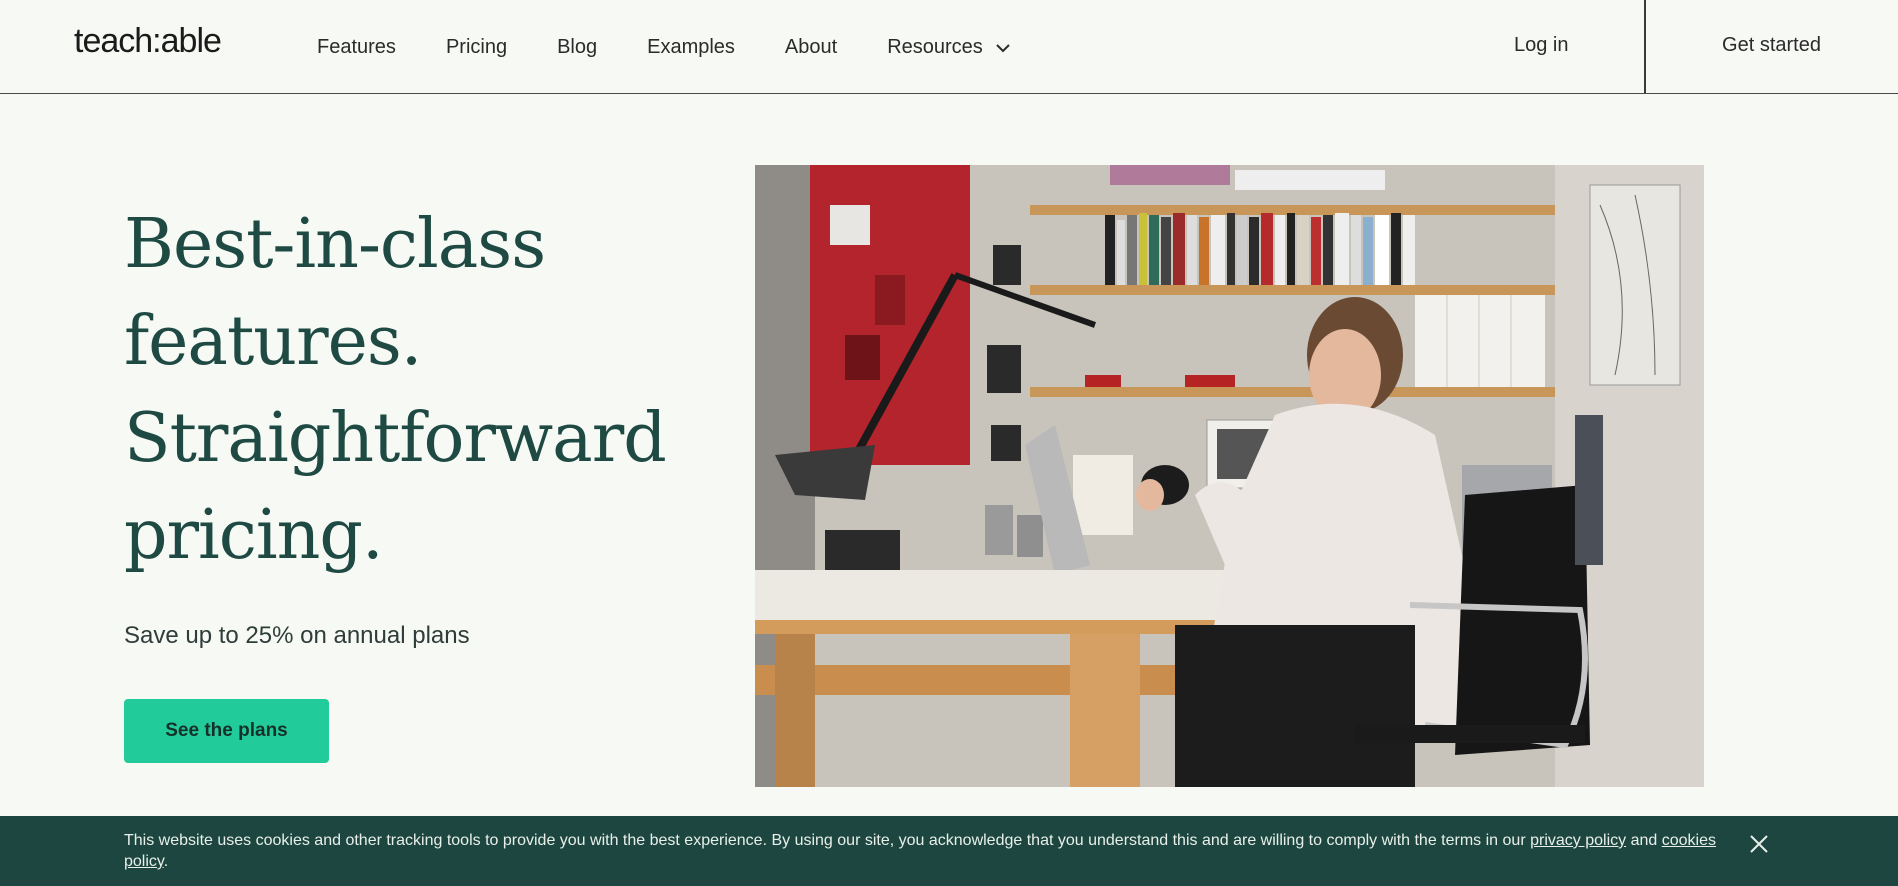  What do you see at coordinates (1541, 45) in the screenshot?
I see `login-link: Log in` at bounding box center [1541, 45].